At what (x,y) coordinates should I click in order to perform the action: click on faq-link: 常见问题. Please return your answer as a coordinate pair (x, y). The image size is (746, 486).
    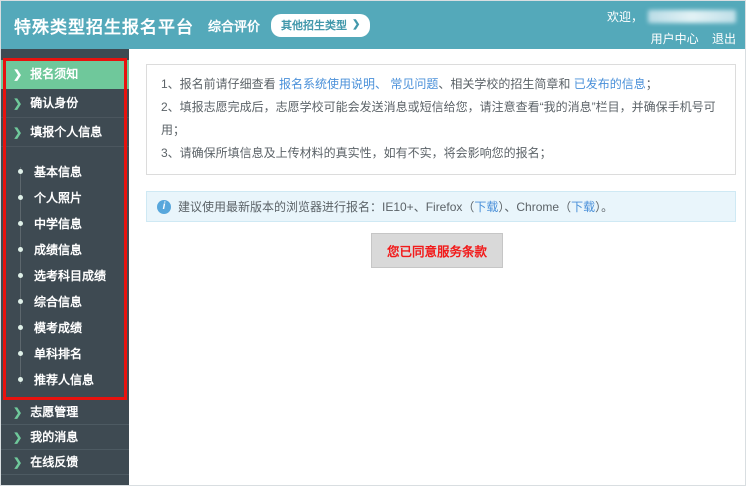
    Looking at the image, I should click on (414, 84).